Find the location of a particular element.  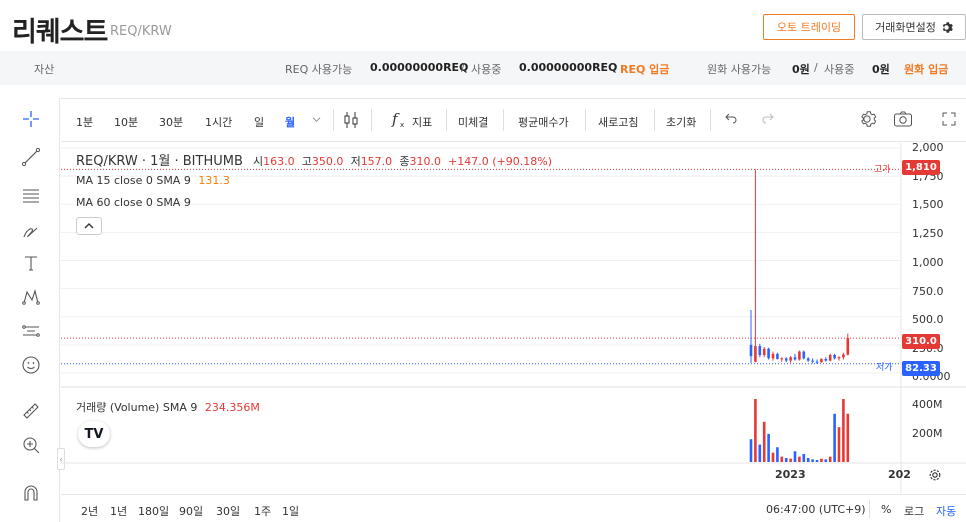

percent-toggle: % is located at coordinates (886, 509).